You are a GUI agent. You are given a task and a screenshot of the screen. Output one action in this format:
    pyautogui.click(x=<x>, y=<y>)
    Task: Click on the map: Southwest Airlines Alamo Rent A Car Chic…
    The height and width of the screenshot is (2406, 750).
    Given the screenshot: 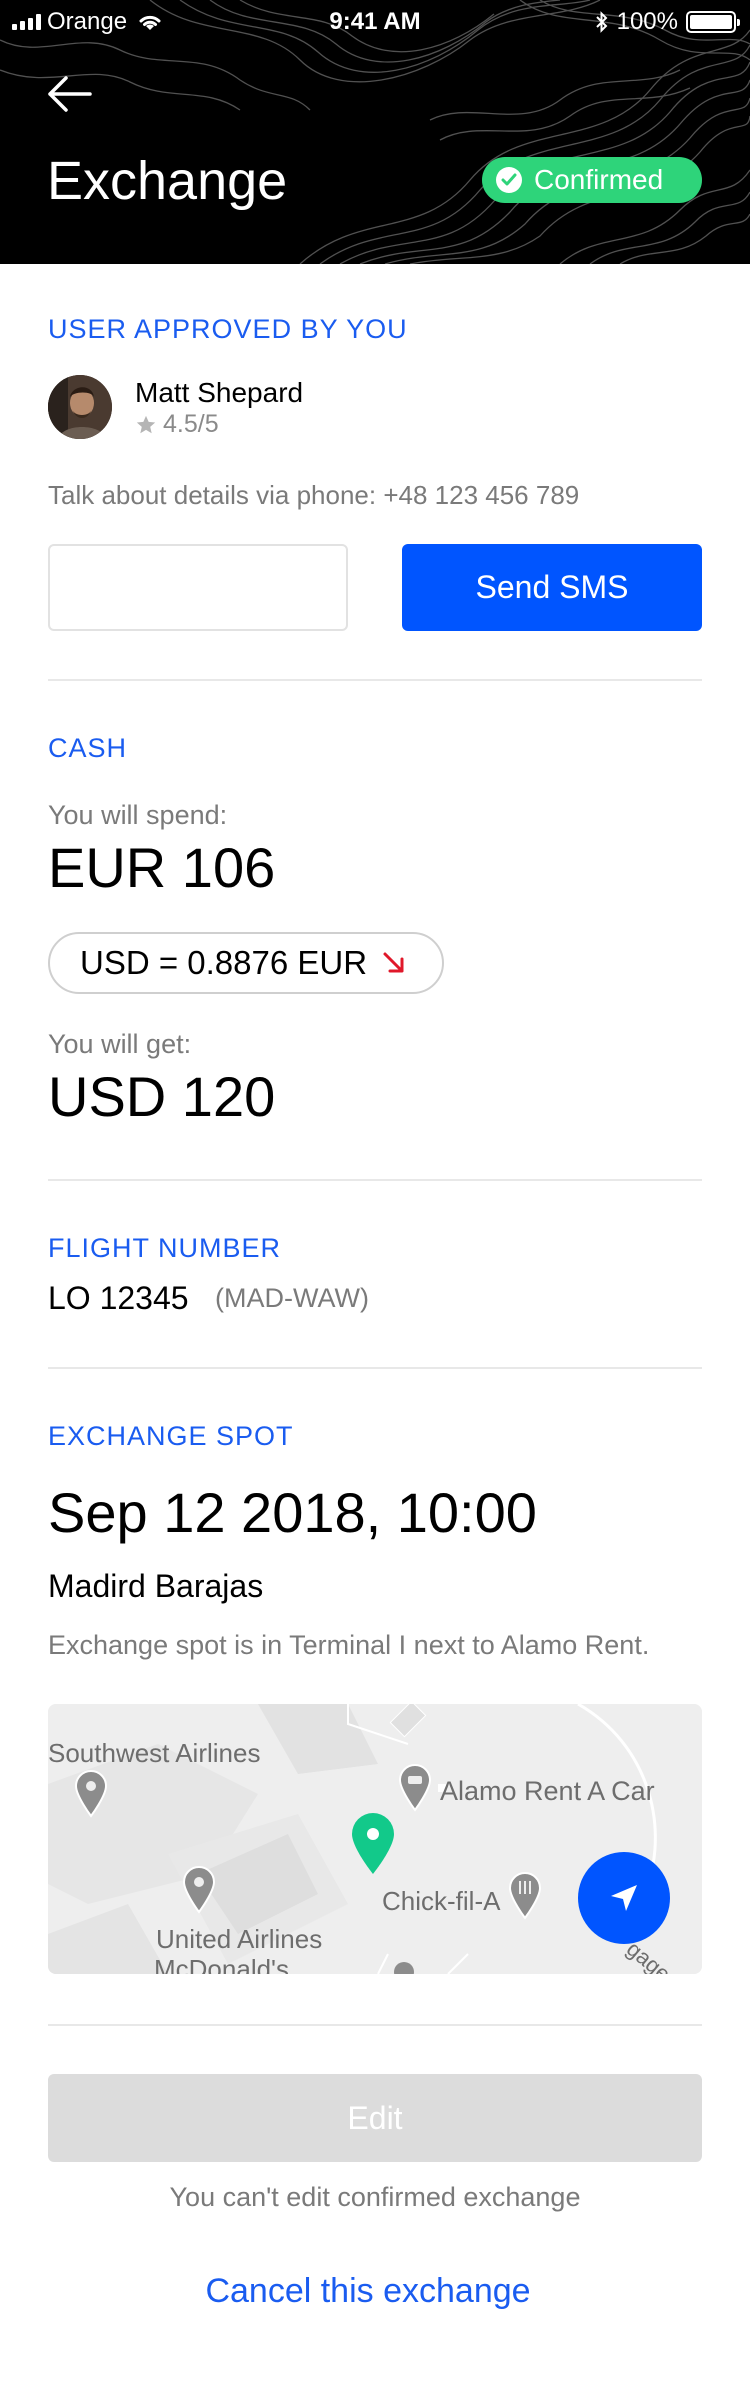 What is the action you would take?
    pyautogui.click(x=375, y=1839)
    